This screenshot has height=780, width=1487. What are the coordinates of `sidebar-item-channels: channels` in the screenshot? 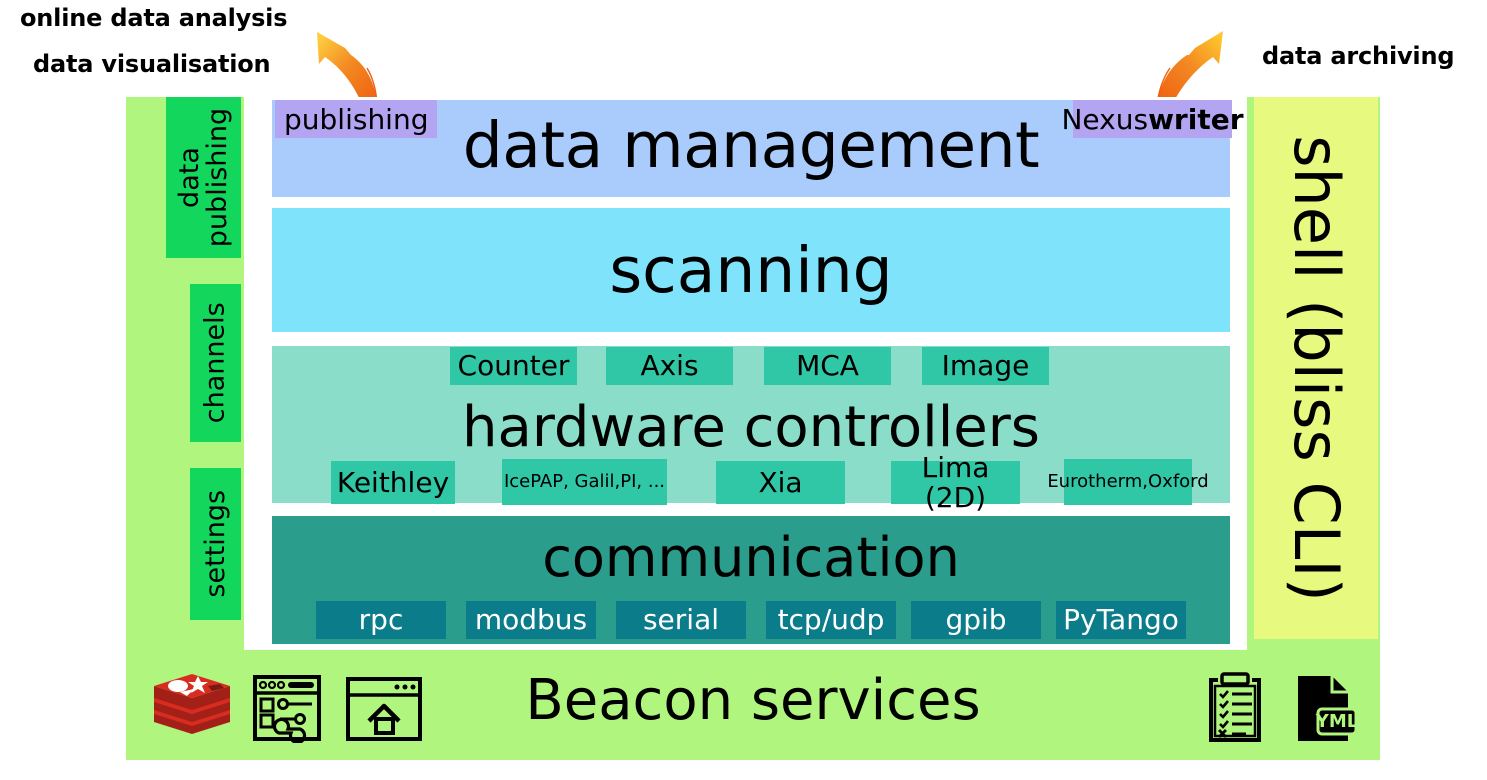 It's located at (215, 363).